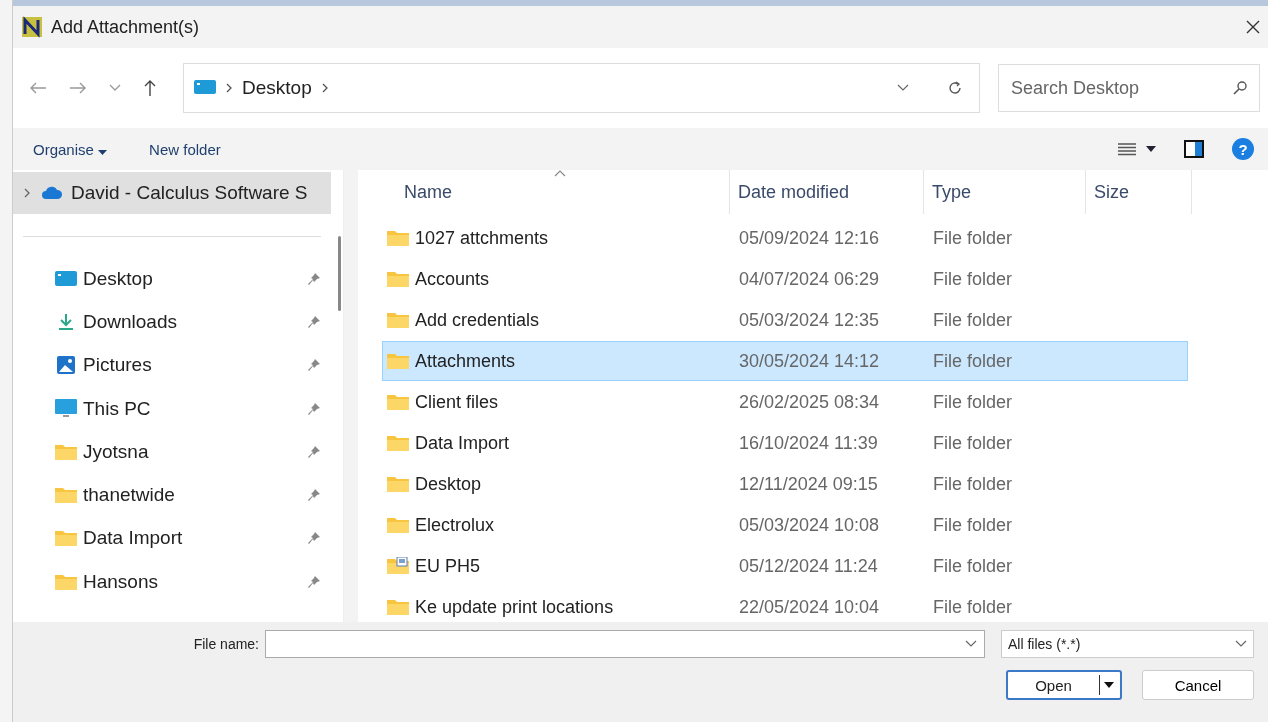  What do you see at coordinates (1253, 27) in the screenshot?
I see `close-icon` at bounding box center [1253, 27].